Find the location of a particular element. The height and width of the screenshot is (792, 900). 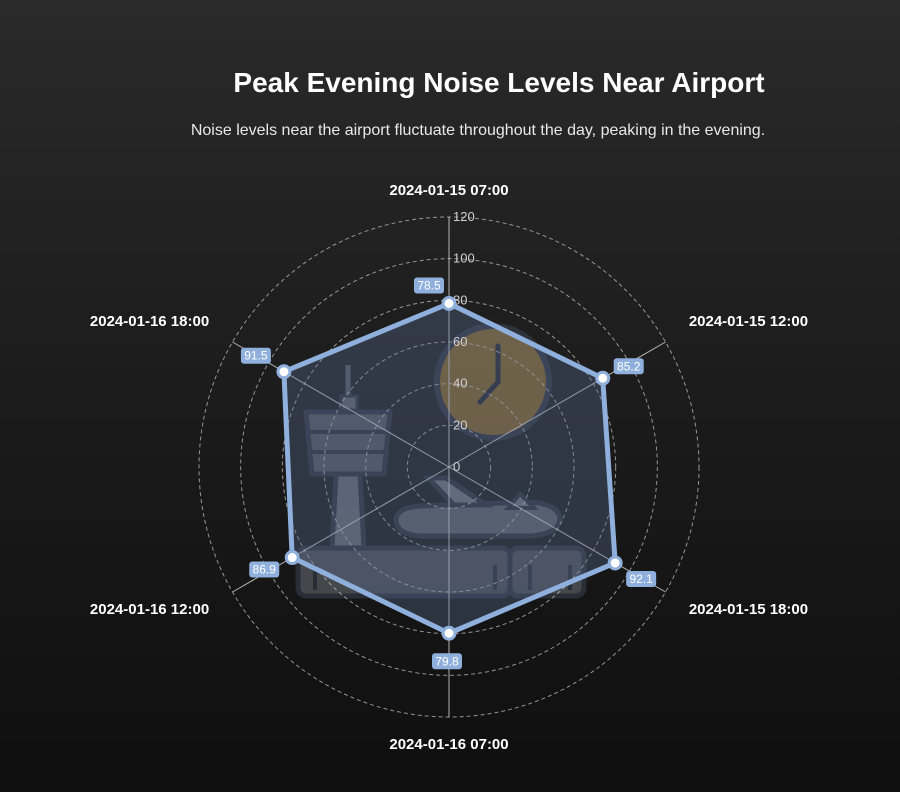

r-tick-label: 20 is located at coordinates (460, 424).